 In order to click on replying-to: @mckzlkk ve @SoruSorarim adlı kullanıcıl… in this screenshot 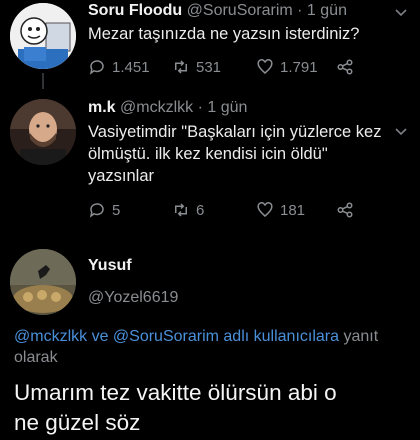, I will do `click(211, 347)`.